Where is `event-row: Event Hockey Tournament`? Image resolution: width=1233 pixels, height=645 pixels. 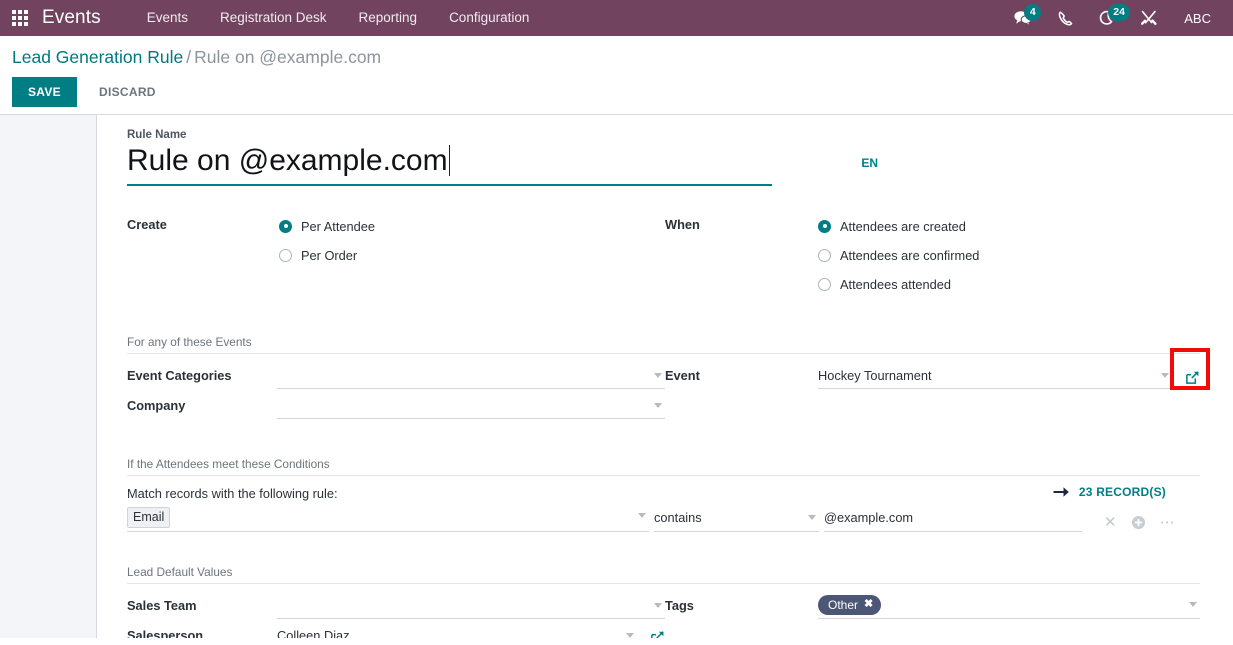
event-row: Event Hockey Tournament is located at coordinates (937, 369).